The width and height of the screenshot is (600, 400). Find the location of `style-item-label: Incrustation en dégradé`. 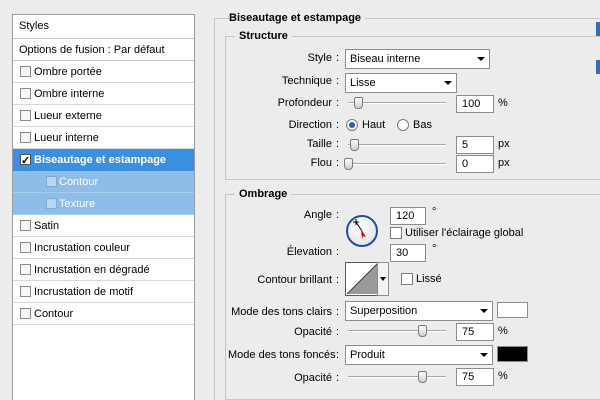

style-item-label: Incrustation en dégradé is located at coordinates (92, 270).